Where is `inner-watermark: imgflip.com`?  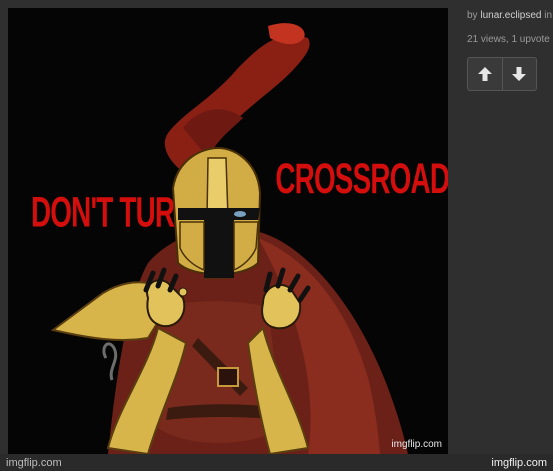 inner-watermark: imgflip.com is located at coordinates (416, 444).